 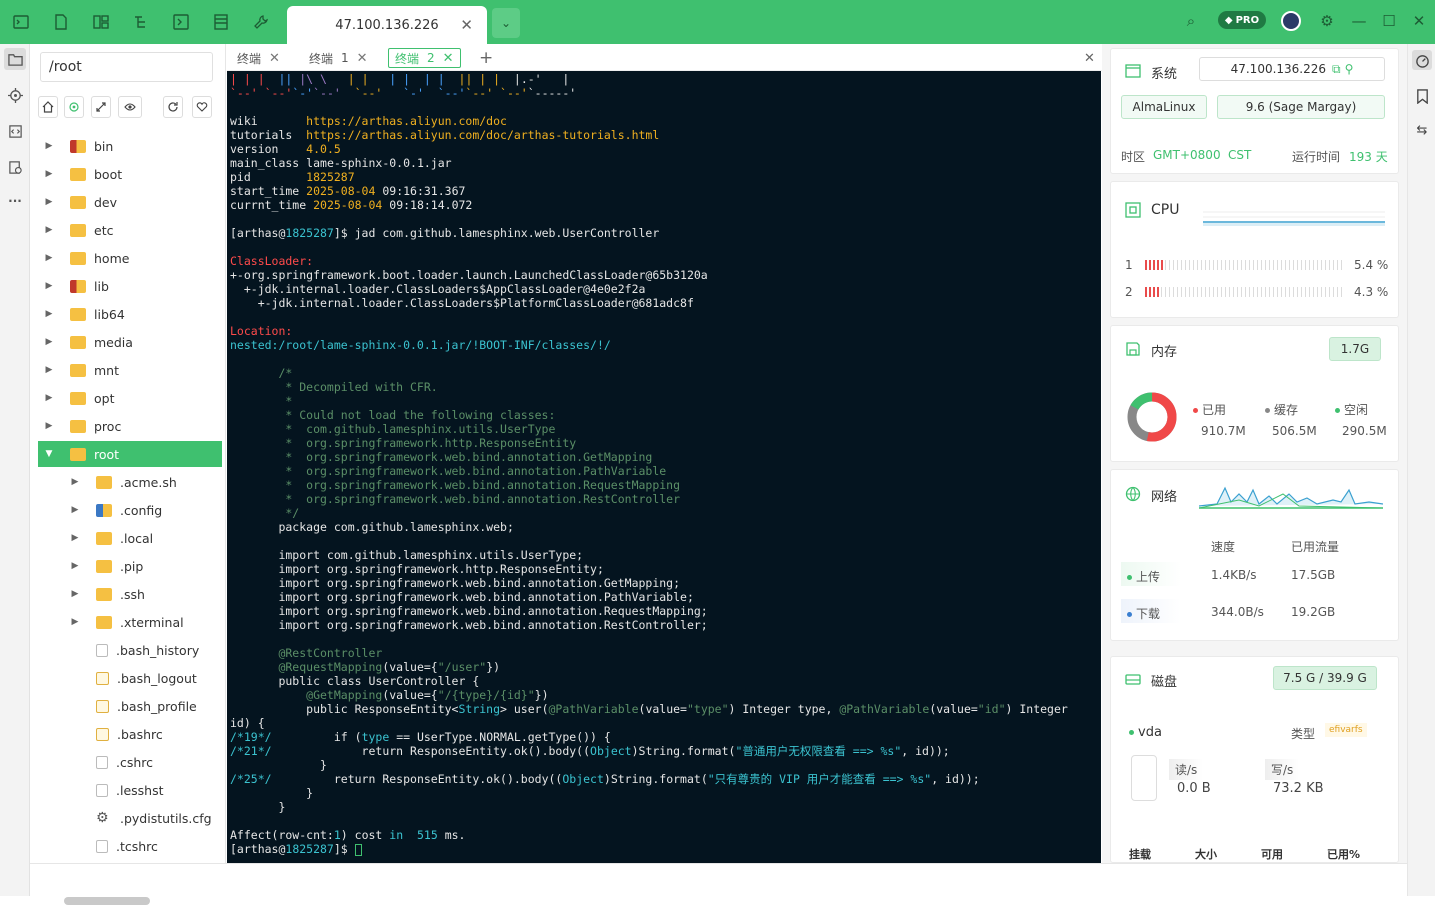 What do you see at coordinates (15, 201) in the screenshot?
I see `more-icon: ···` at bounding box center [15, 201].